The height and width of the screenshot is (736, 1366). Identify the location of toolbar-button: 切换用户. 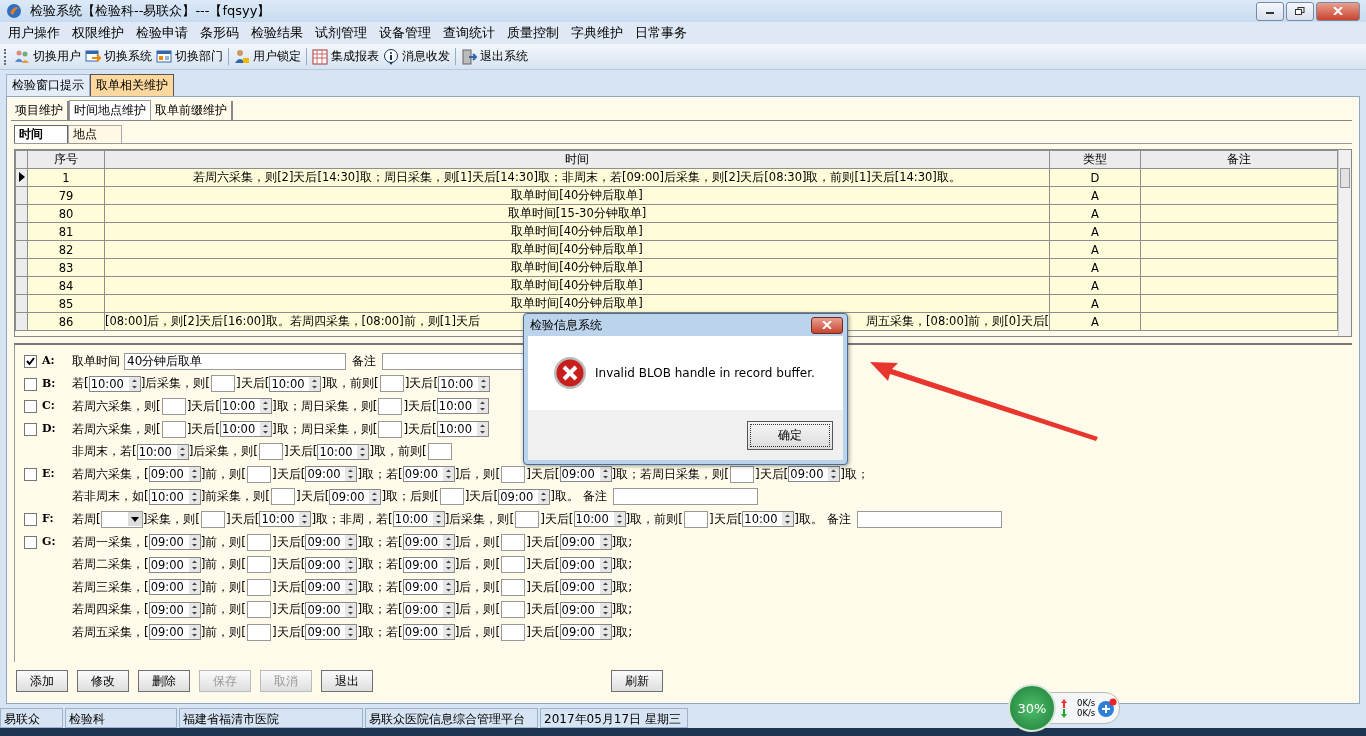
(47, 56).